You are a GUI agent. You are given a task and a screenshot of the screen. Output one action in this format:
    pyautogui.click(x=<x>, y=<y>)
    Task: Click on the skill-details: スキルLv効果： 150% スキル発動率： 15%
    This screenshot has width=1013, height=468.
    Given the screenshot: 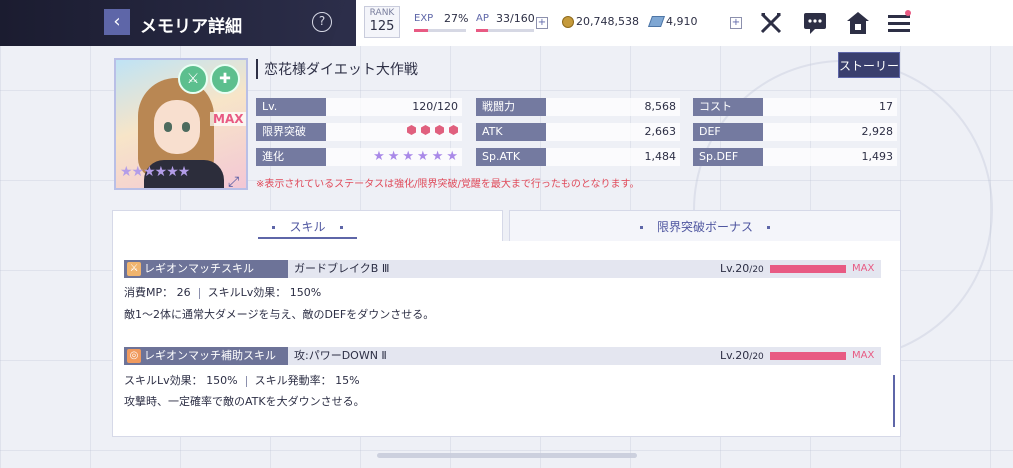 What is the action you would take?
    pyautogui.click(x=242, y=380)
    